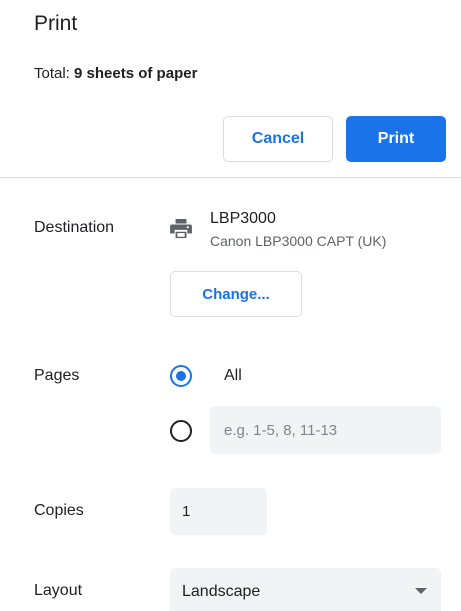 This screenshot has width=461, height=611. What do you see at coordinates (325, 430) in the screenshot?
I see `custom-pages-input` at bounding box center [325, 430].